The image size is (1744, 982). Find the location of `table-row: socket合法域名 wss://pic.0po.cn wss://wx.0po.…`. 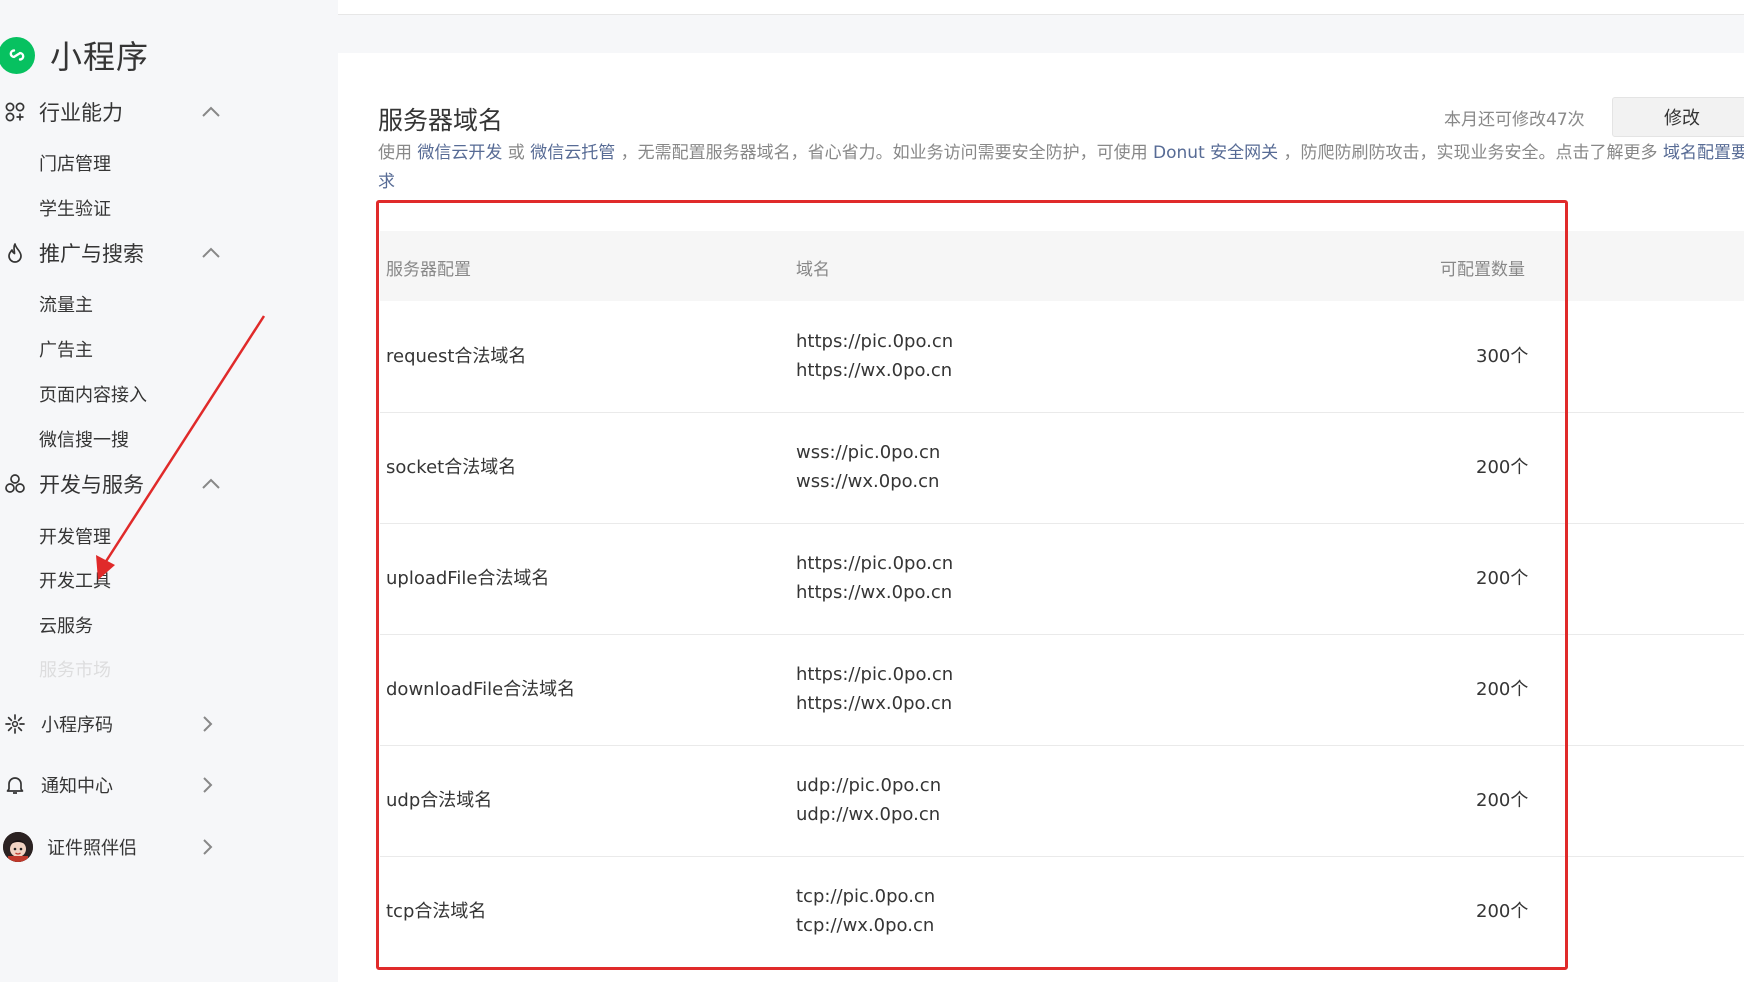

table-row: socket合法域名 wss://pic.0po.cn wss://wx.0po.… is located at coordinates (1062, 468).